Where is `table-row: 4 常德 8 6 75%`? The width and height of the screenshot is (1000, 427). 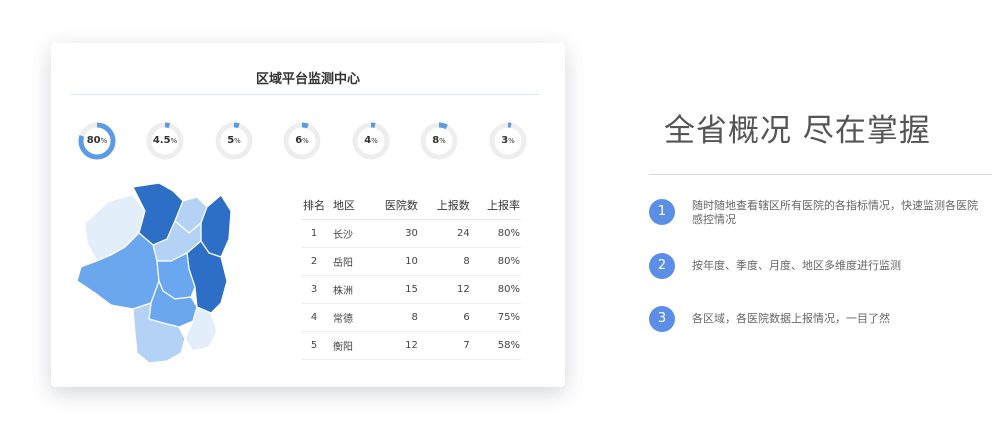
table-row: 4 常德 8 6 75% is located at coordinates (411, 317).